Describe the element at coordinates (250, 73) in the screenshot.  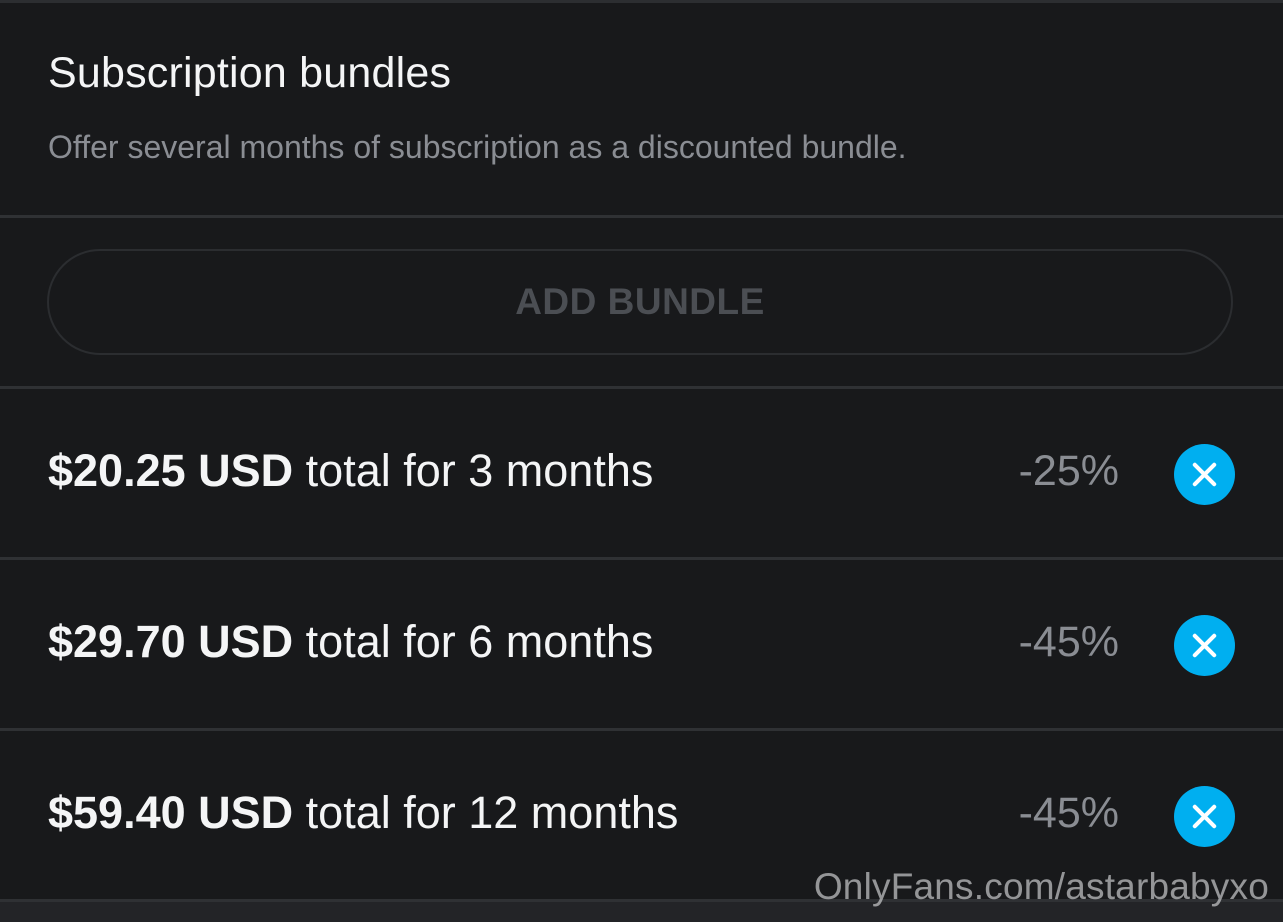
I see `section-title: Subscription bundles` at that location.